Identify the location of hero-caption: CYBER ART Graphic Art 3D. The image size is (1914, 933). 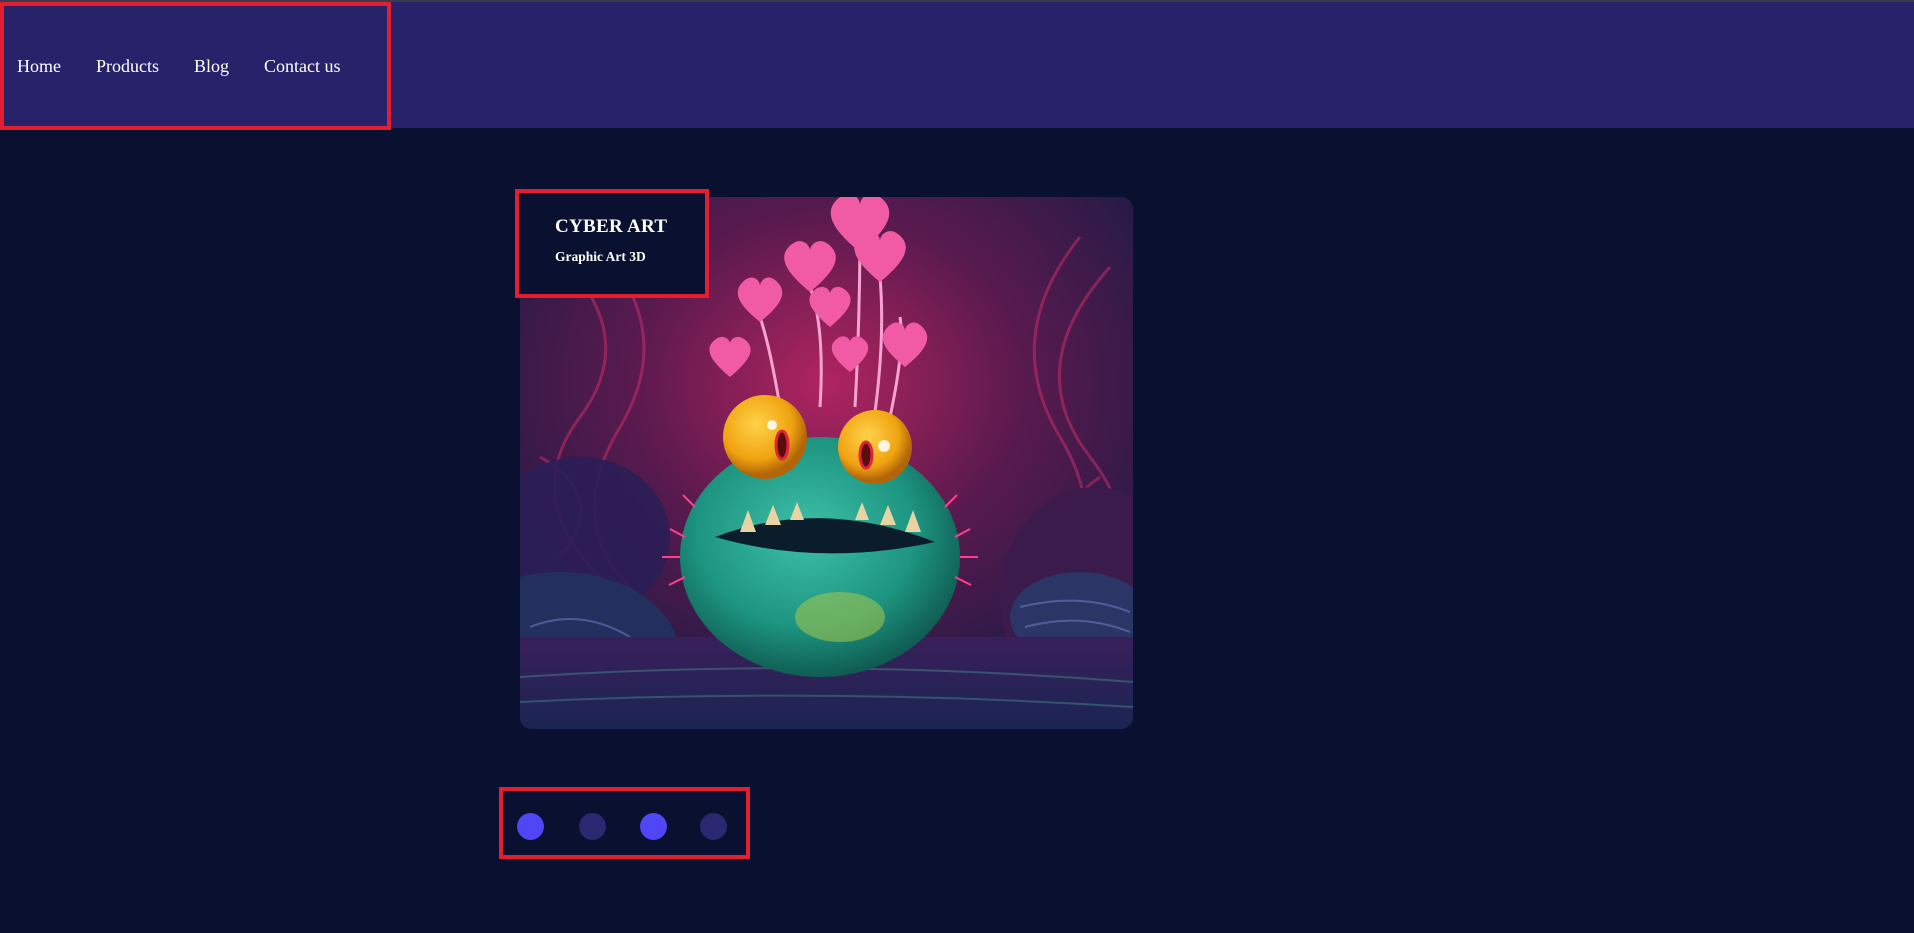
(612, 243).